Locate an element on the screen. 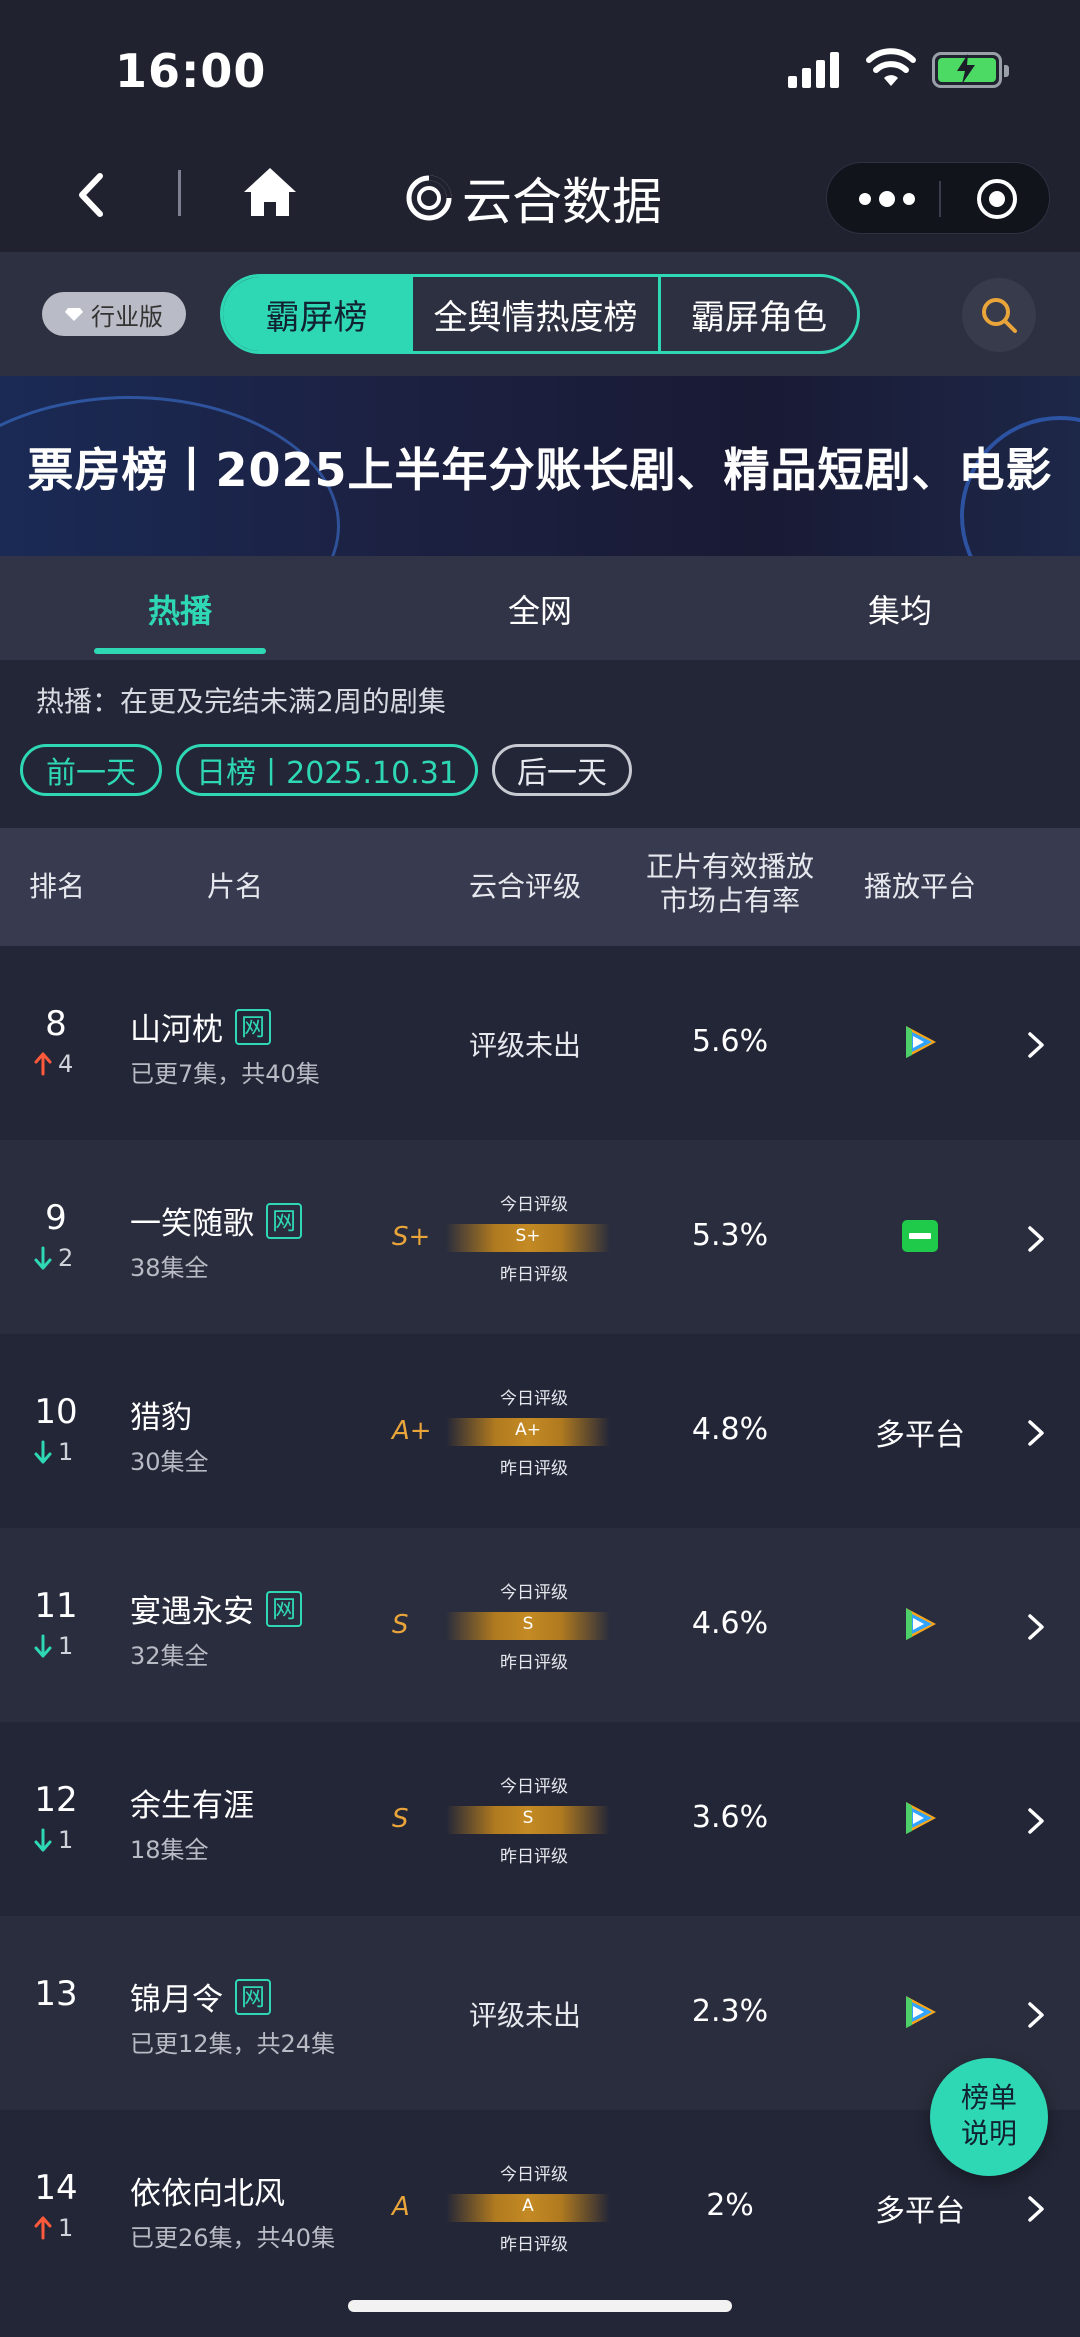 The height and width of the screenshot is (2337, 1080). segment-tab-sentiment: 全舆情热度榜 is located at coordinates (537, 314).